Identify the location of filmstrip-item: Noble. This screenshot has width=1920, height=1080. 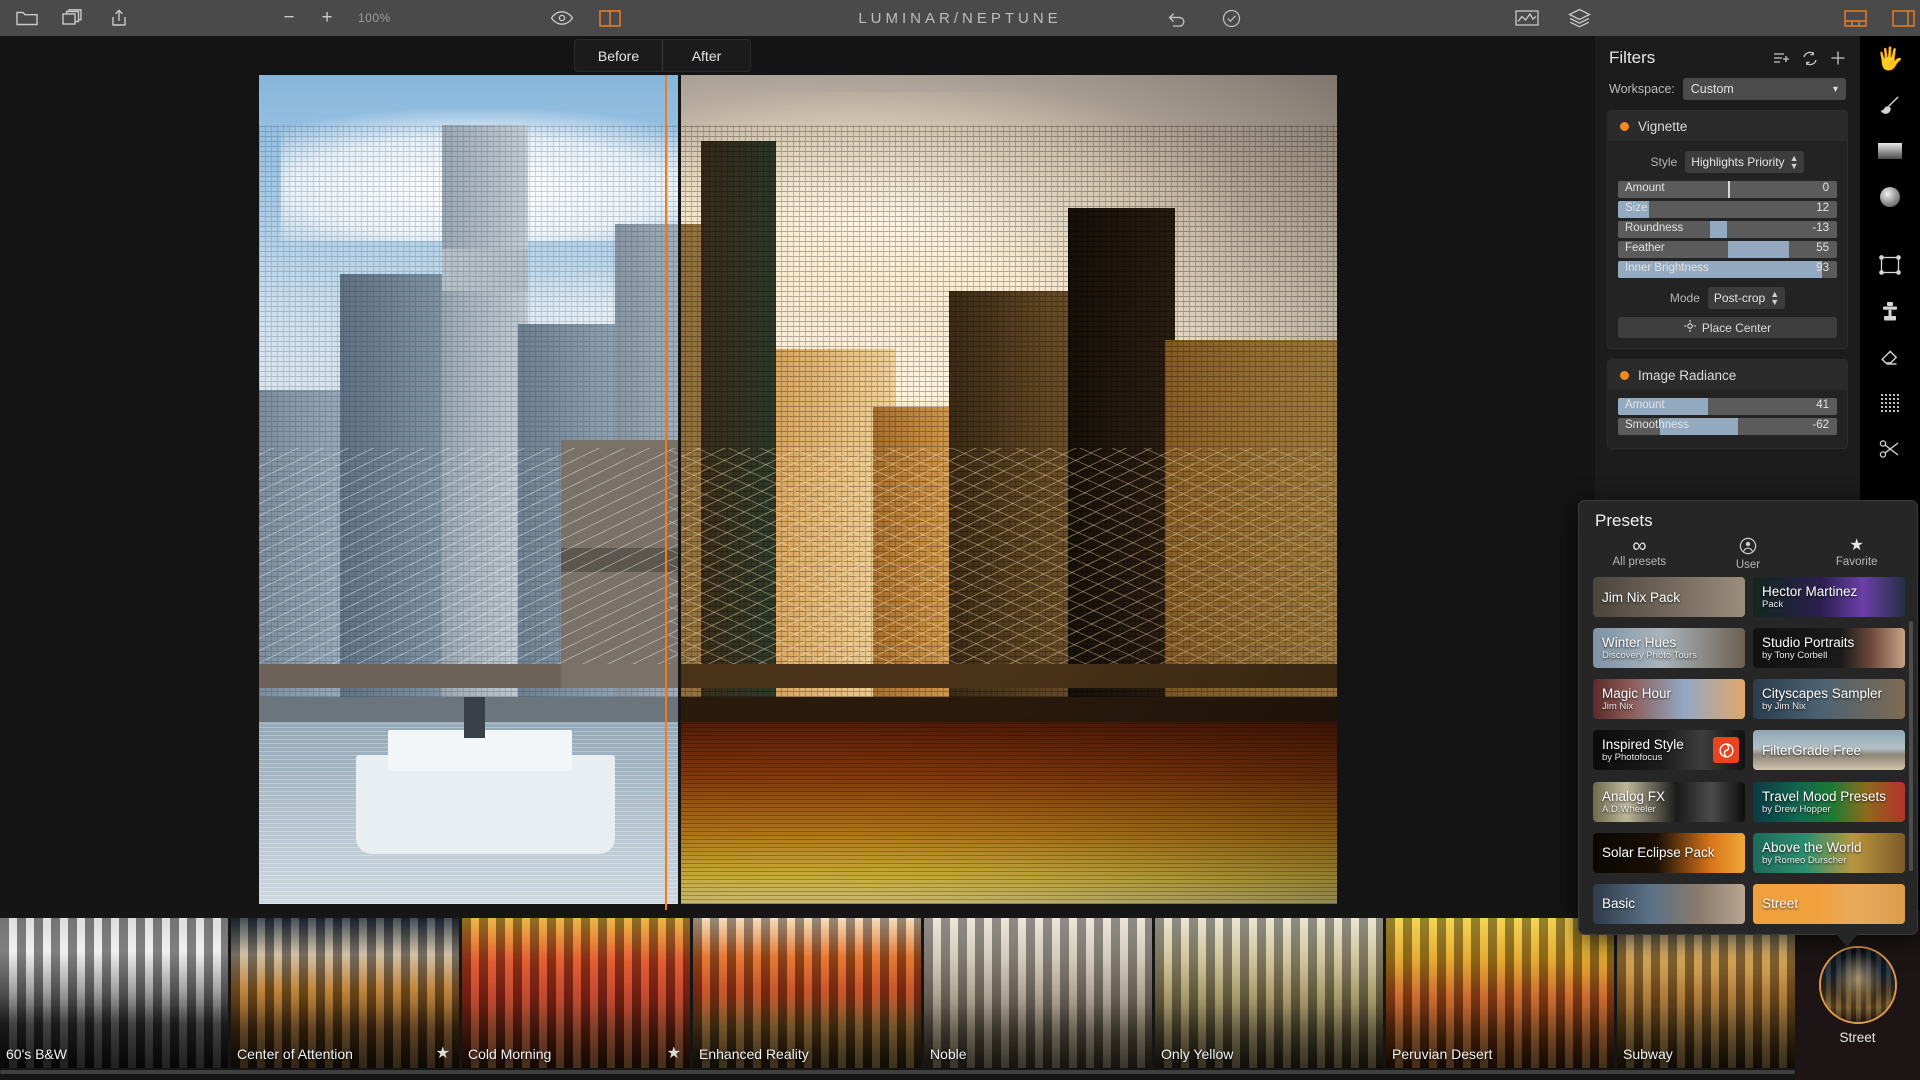
(1038, 993).